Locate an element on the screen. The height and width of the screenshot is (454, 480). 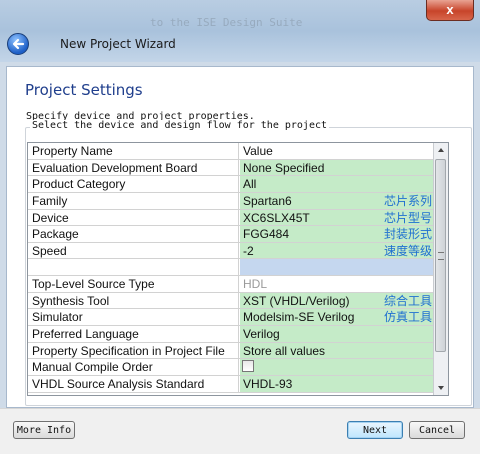
property-value-text: None Specified is located at coordinates (284, 167).